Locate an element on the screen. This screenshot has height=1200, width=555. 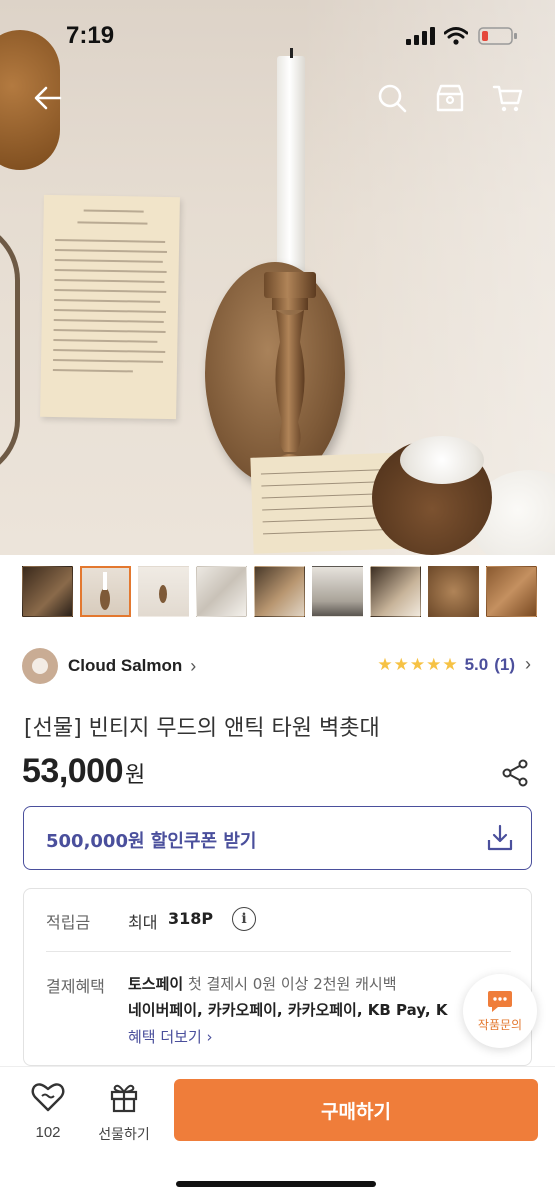
divider is located at coordinates (278, 951).